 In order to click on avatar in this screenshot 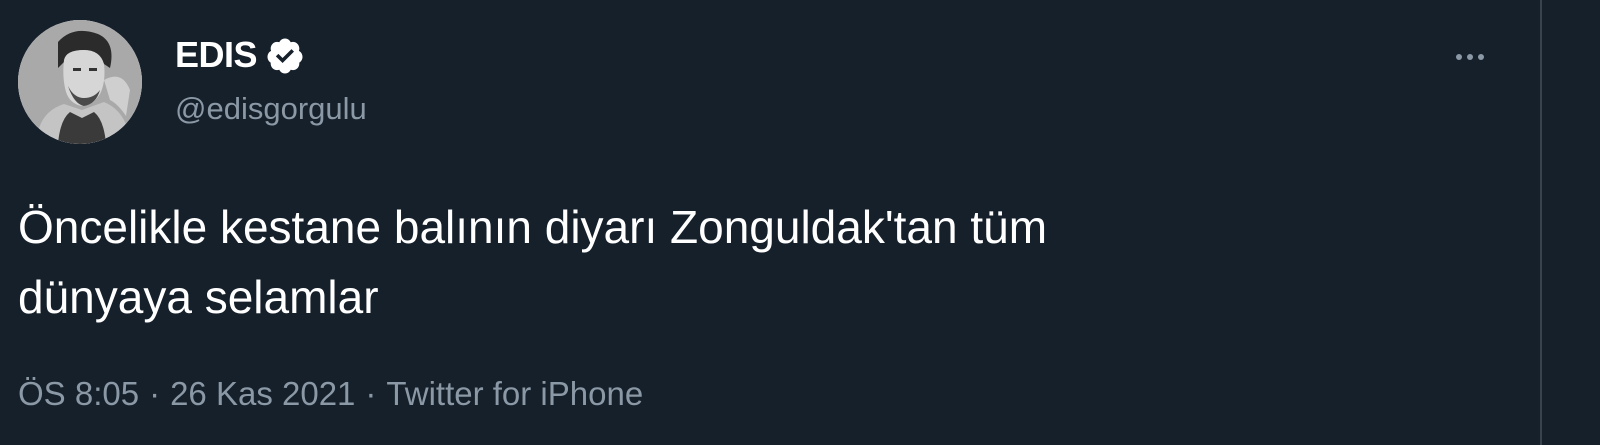, I will do `click(80, 82)`.